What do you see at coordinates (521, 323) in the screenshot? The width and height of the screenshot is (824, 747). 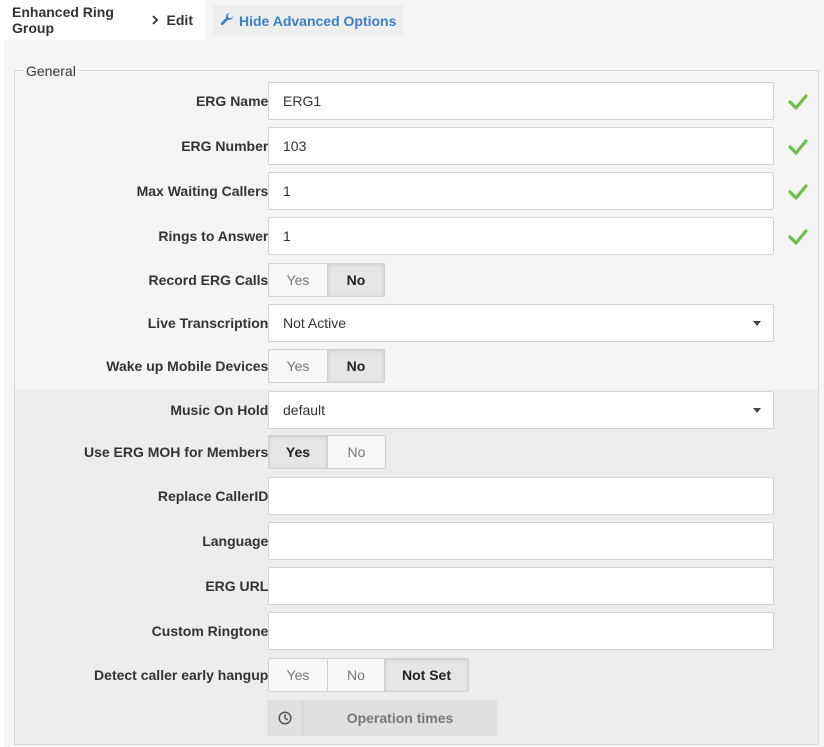 I see `live-transcription-select: Not Active` at bounding box center [521, 323].